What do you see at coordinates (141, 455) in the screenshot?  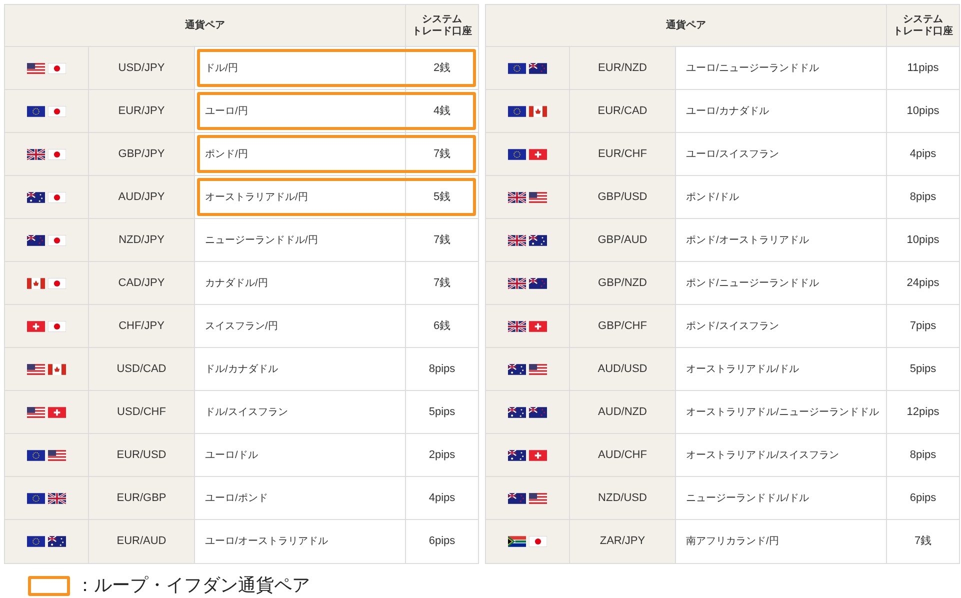 I see `pair-code: EUR/USD` at bounding box center [141, 455].